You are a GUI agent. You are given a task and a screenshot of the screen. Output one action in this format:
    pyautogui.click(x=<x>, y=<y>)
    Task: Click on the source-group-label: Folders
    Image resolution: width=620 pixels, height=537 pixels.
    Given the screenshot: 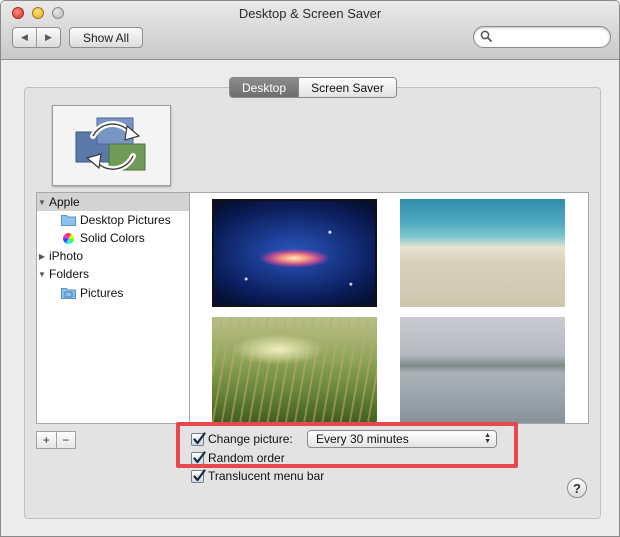 What is the action you would take?
    pyautogui.click(x=69, y=274)
    